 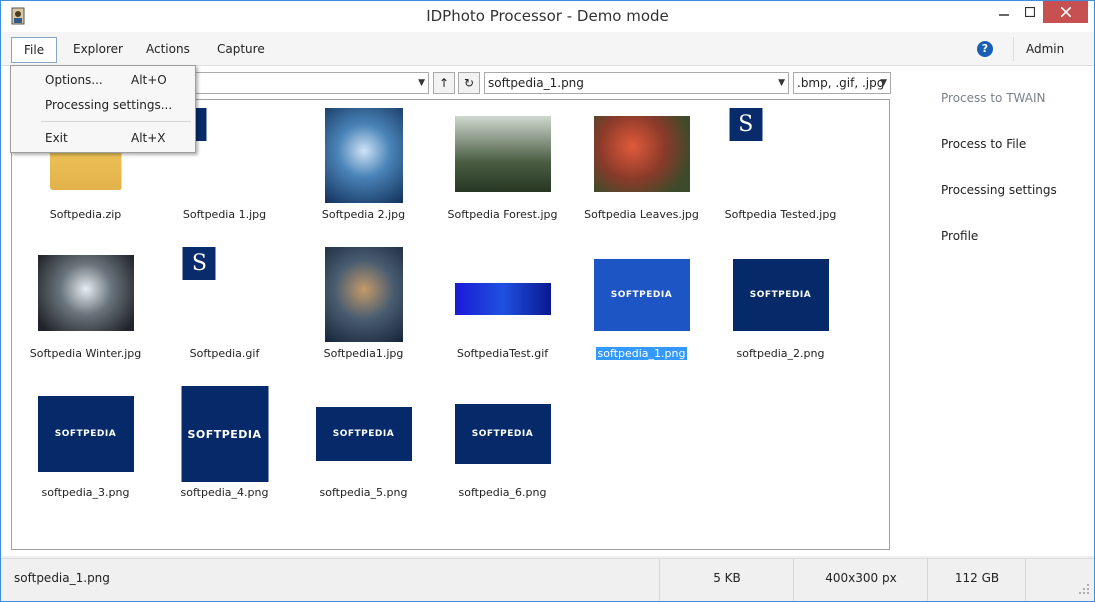 I want to click on file-thumbnail: Softpedia 2.jpg, so click(x=363, y=173).